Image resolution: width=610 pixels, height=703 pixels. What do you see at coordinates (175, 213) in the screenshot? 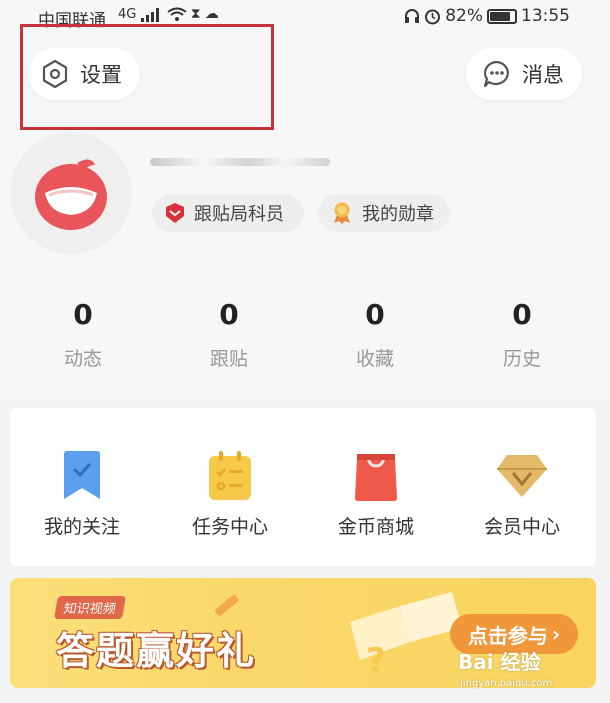
I see `red-shield-icon` at bounding box center [175, 213].